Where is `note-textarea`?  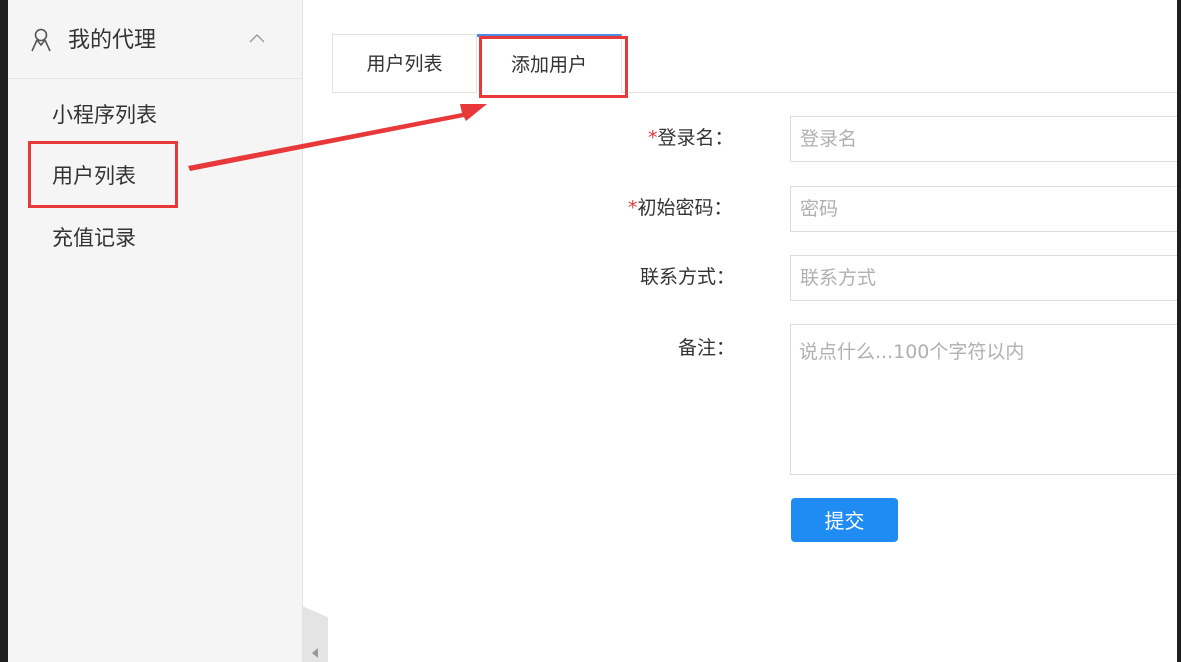 note-textarea is located at coordinates (983, 399).